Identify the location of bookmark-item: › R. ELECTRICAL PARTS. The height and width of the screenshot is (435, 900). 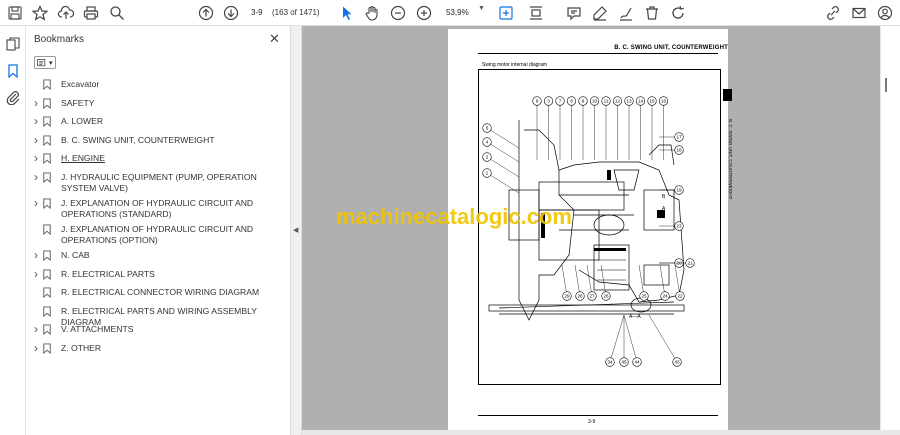
(158, 274).